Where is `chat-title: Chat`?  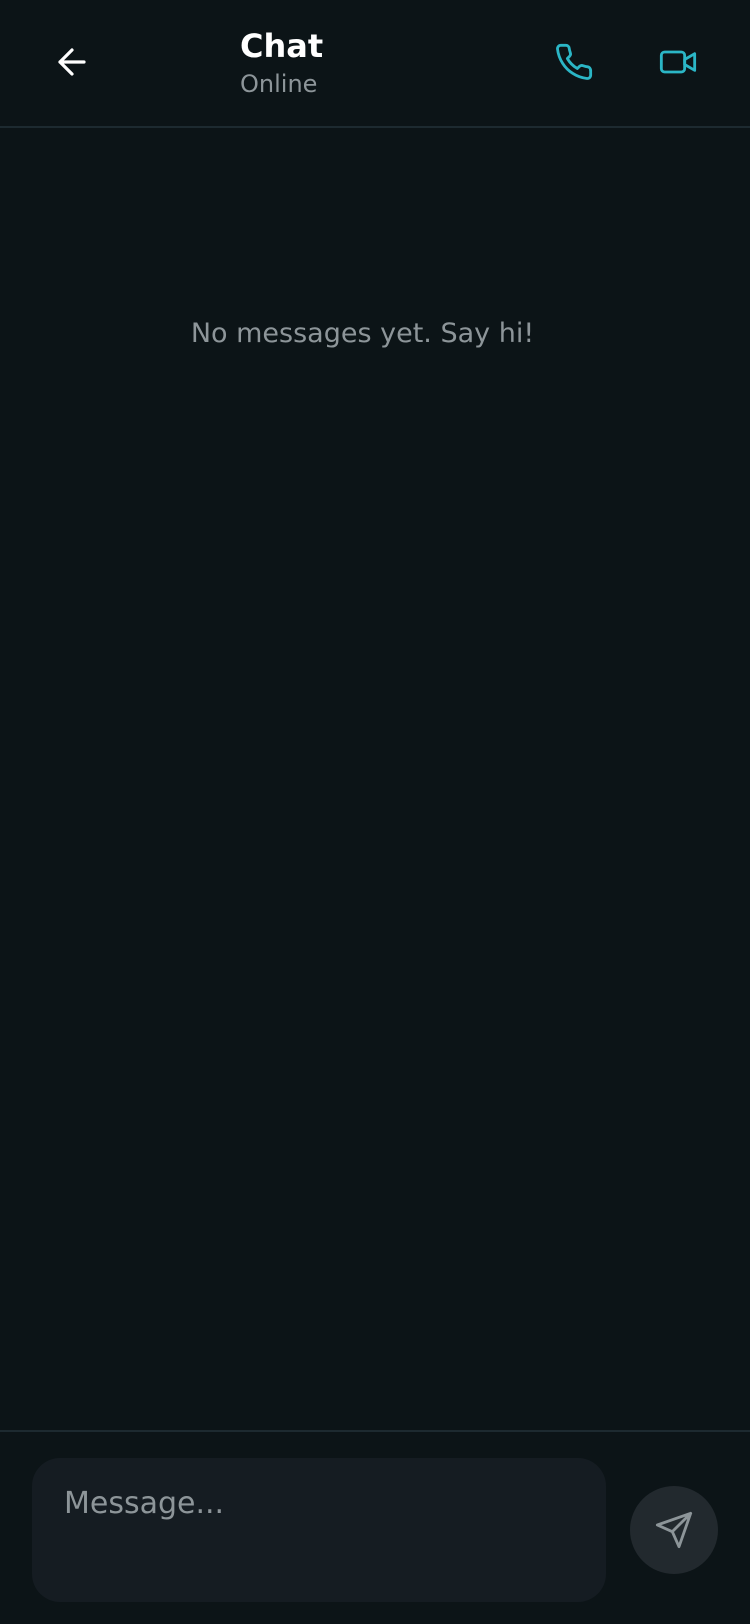 chat-title: Chat is located at coordinates (282, 46).